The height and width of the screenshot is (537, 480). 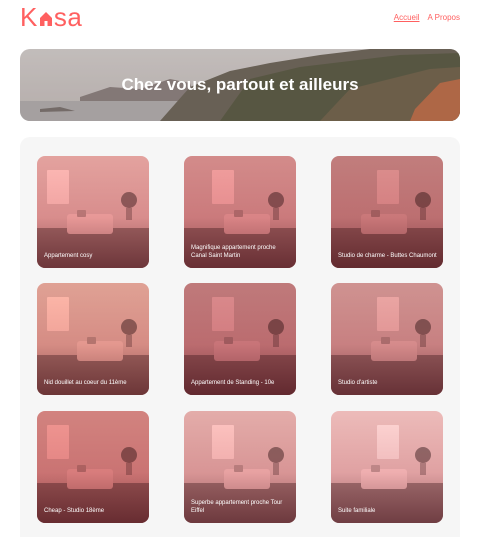 I want to click on nav-link-accueil: Accueil, so click(x=407, y=17).